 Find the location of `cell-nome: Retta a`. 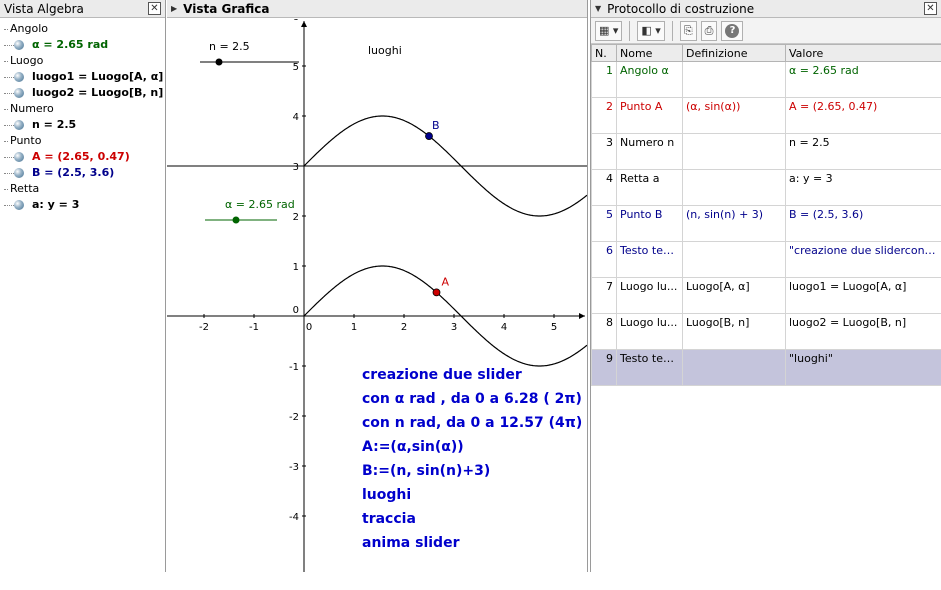

cell-nome: Retta a is located at coordinates (649, 187).